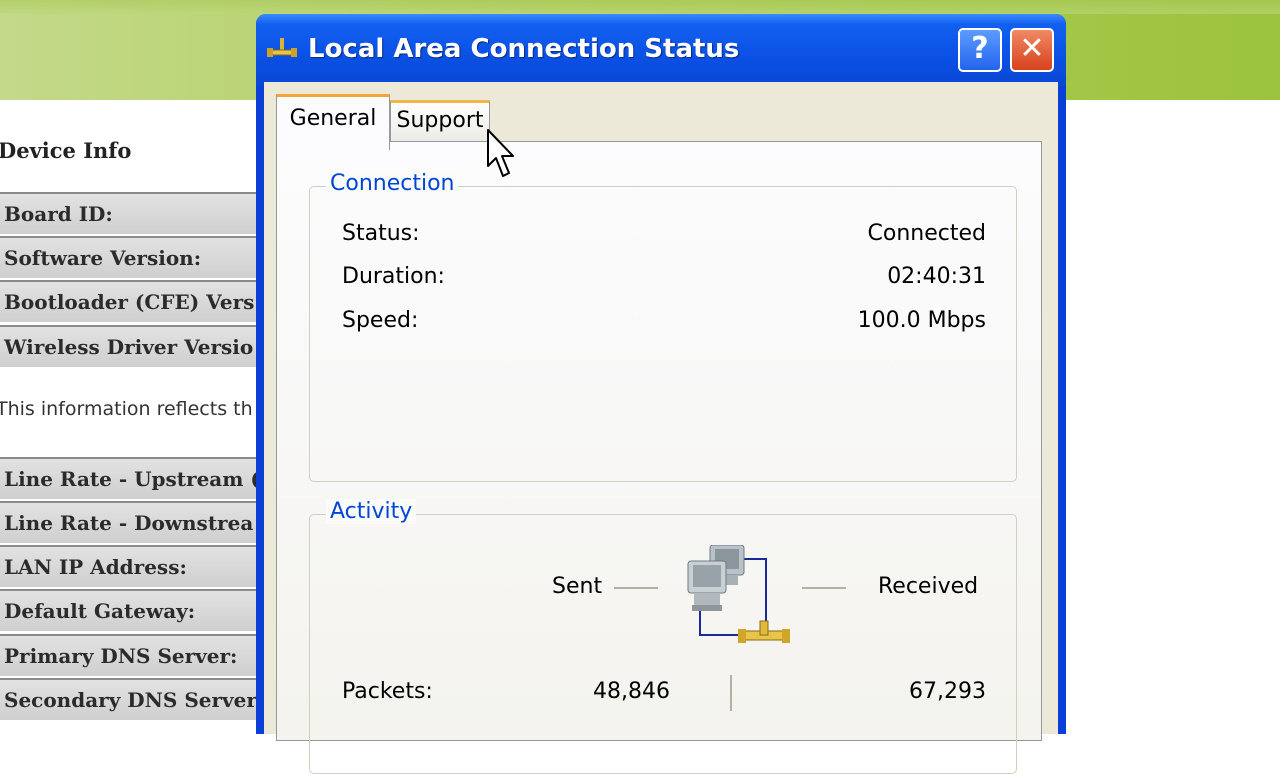 The width and height of the screenshot is (1280, 774). Describe the element at coordinates (380, 320) in the screenshot. I see `speed-label: Speed:` at that location.